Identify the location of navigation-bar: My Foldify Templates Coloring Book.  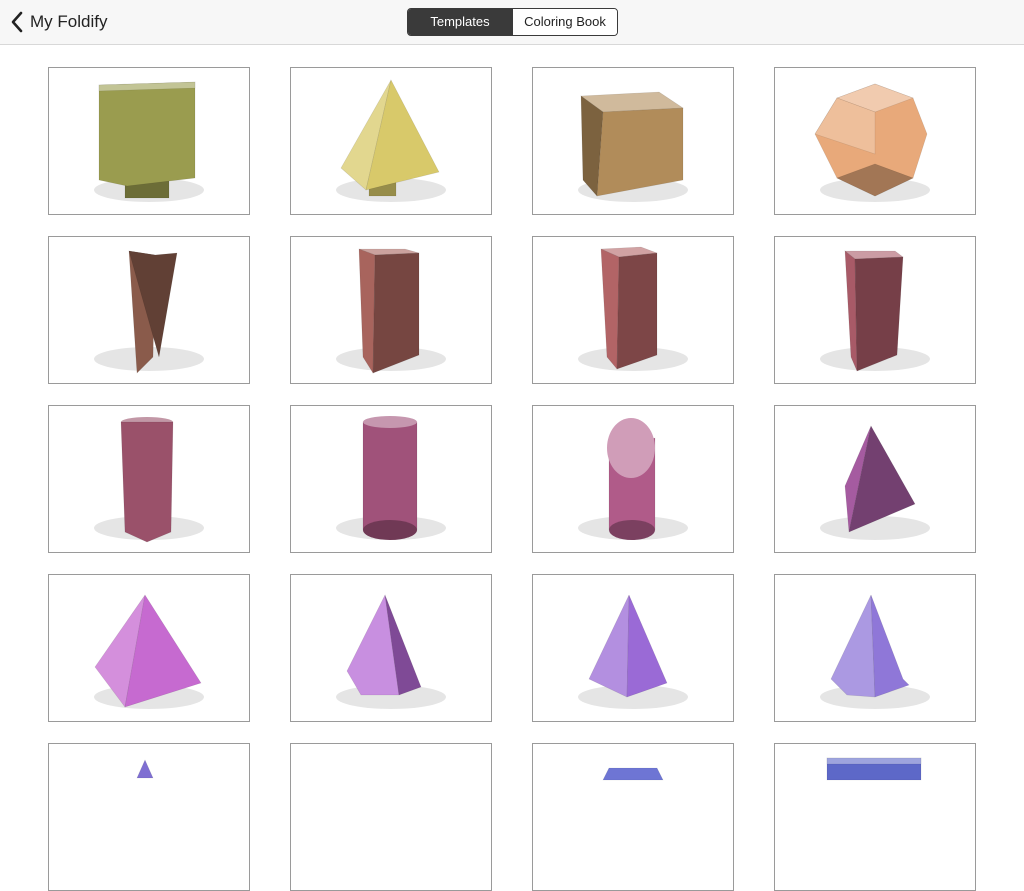
(512, 22).